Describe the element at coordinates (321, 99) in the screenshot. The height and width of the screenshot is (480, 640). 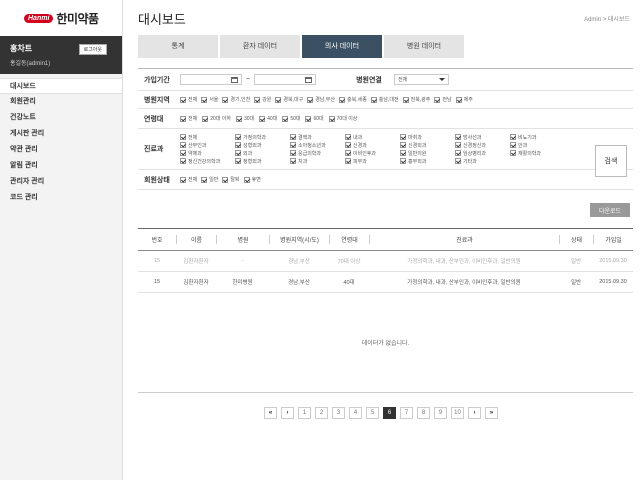
I see `region-option-5: 경남,부산` at that location.